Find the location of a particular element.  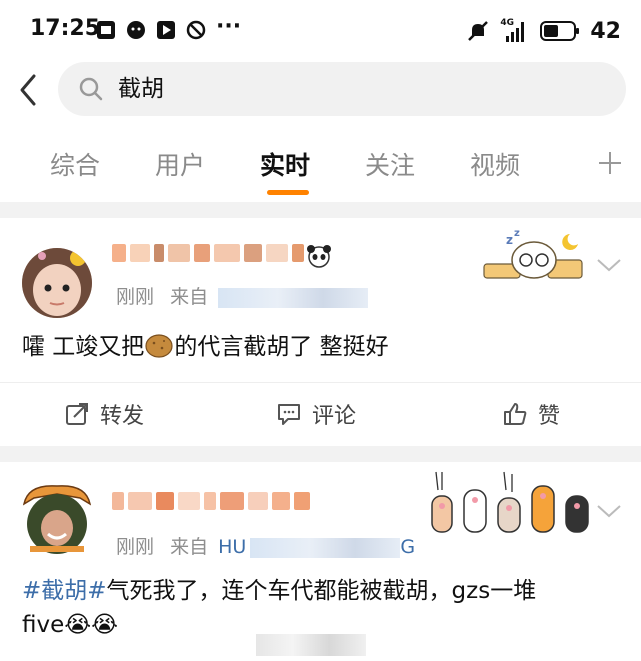

potato-emoji-icon is located at coordinates (159, 346).